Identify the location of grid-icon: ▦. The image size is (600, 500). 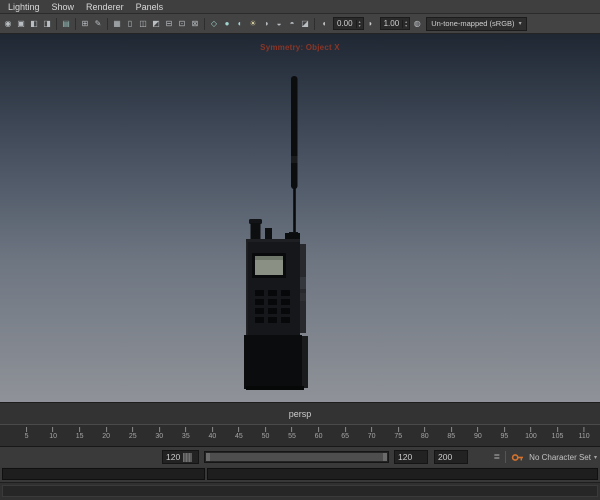
(117, 23).